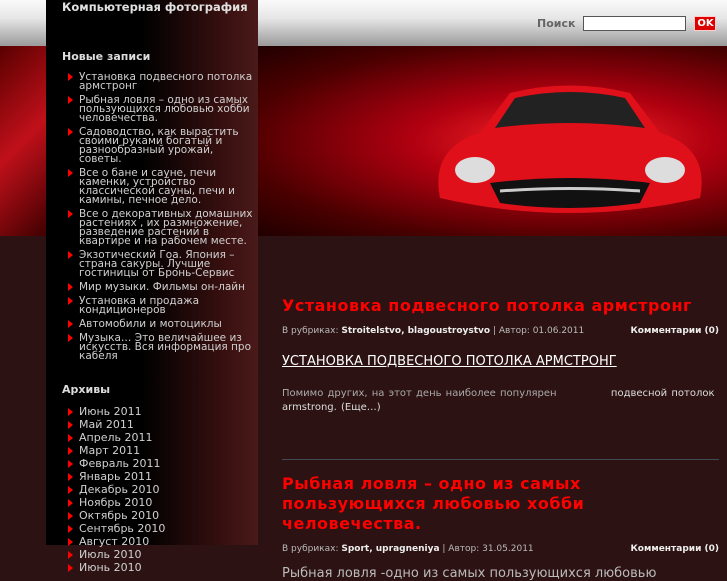 Image resolution: width=727 pixels, height=581 pixels. What do you see at coordinates (415, 331) in the screenshot?
I see `post-categories: Stroitelstvo, blagoustroystvo` at bounding box center [415, 331].